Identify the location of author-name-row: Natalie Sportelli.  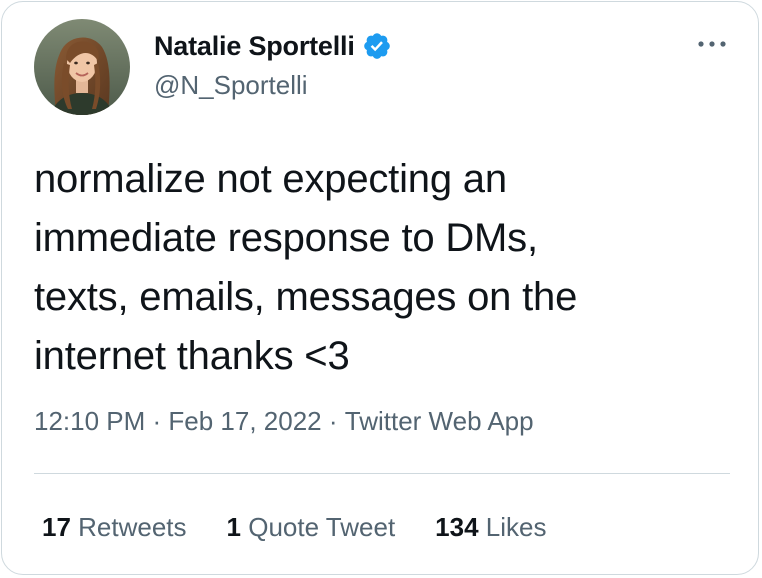
(273, 46).